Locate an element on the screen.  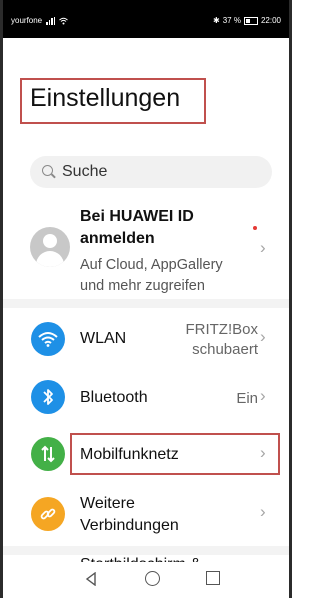
clock: 22:00 is located at coordinates (270, 20).